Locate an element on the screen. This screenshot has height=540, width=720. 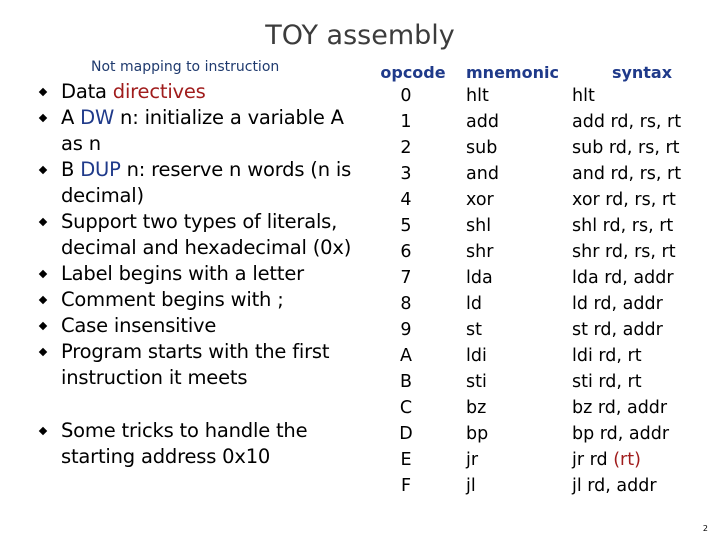
slide-title: TOY assembly is located at coordinates (360, 35).